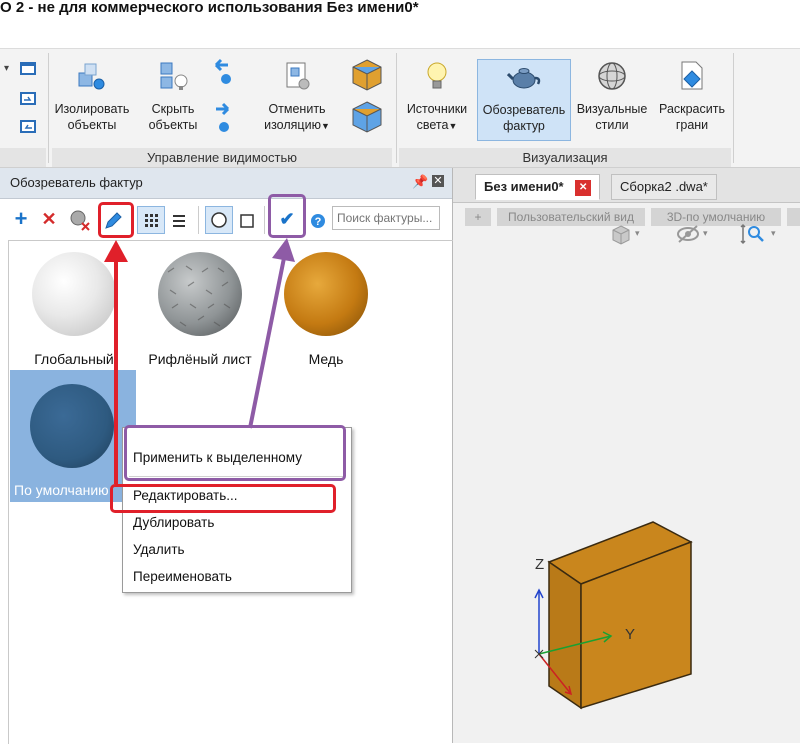 The height and width of the screenshot is (748, 800). I want to click on paint-faces-button: Раскрасить грани, so click(692, 96).